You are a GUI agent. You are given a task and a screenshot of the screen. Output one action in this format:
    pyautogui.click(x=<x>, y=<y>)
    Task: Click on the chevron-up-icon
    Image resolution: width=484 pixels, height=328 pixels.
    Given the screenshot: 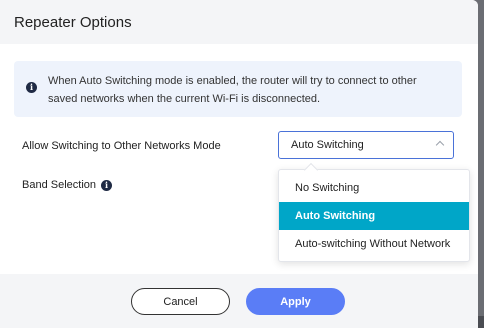 What is the action you would take?
    pyautogui.click(x=440, y=145)
    